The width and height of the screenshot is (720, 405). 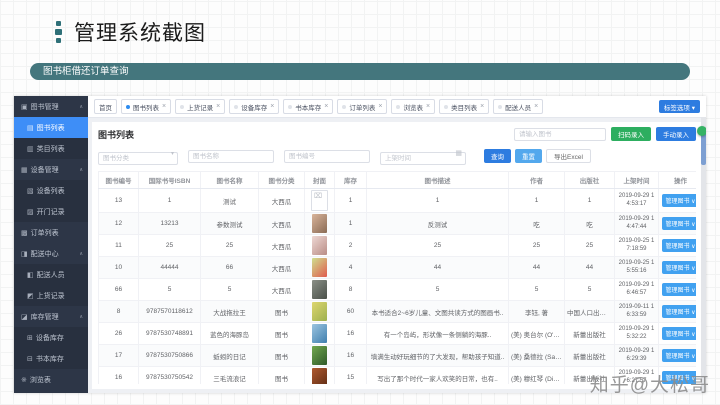 I want to click on sidebar-item-label: 配送中心, so click(x=44, y=254).